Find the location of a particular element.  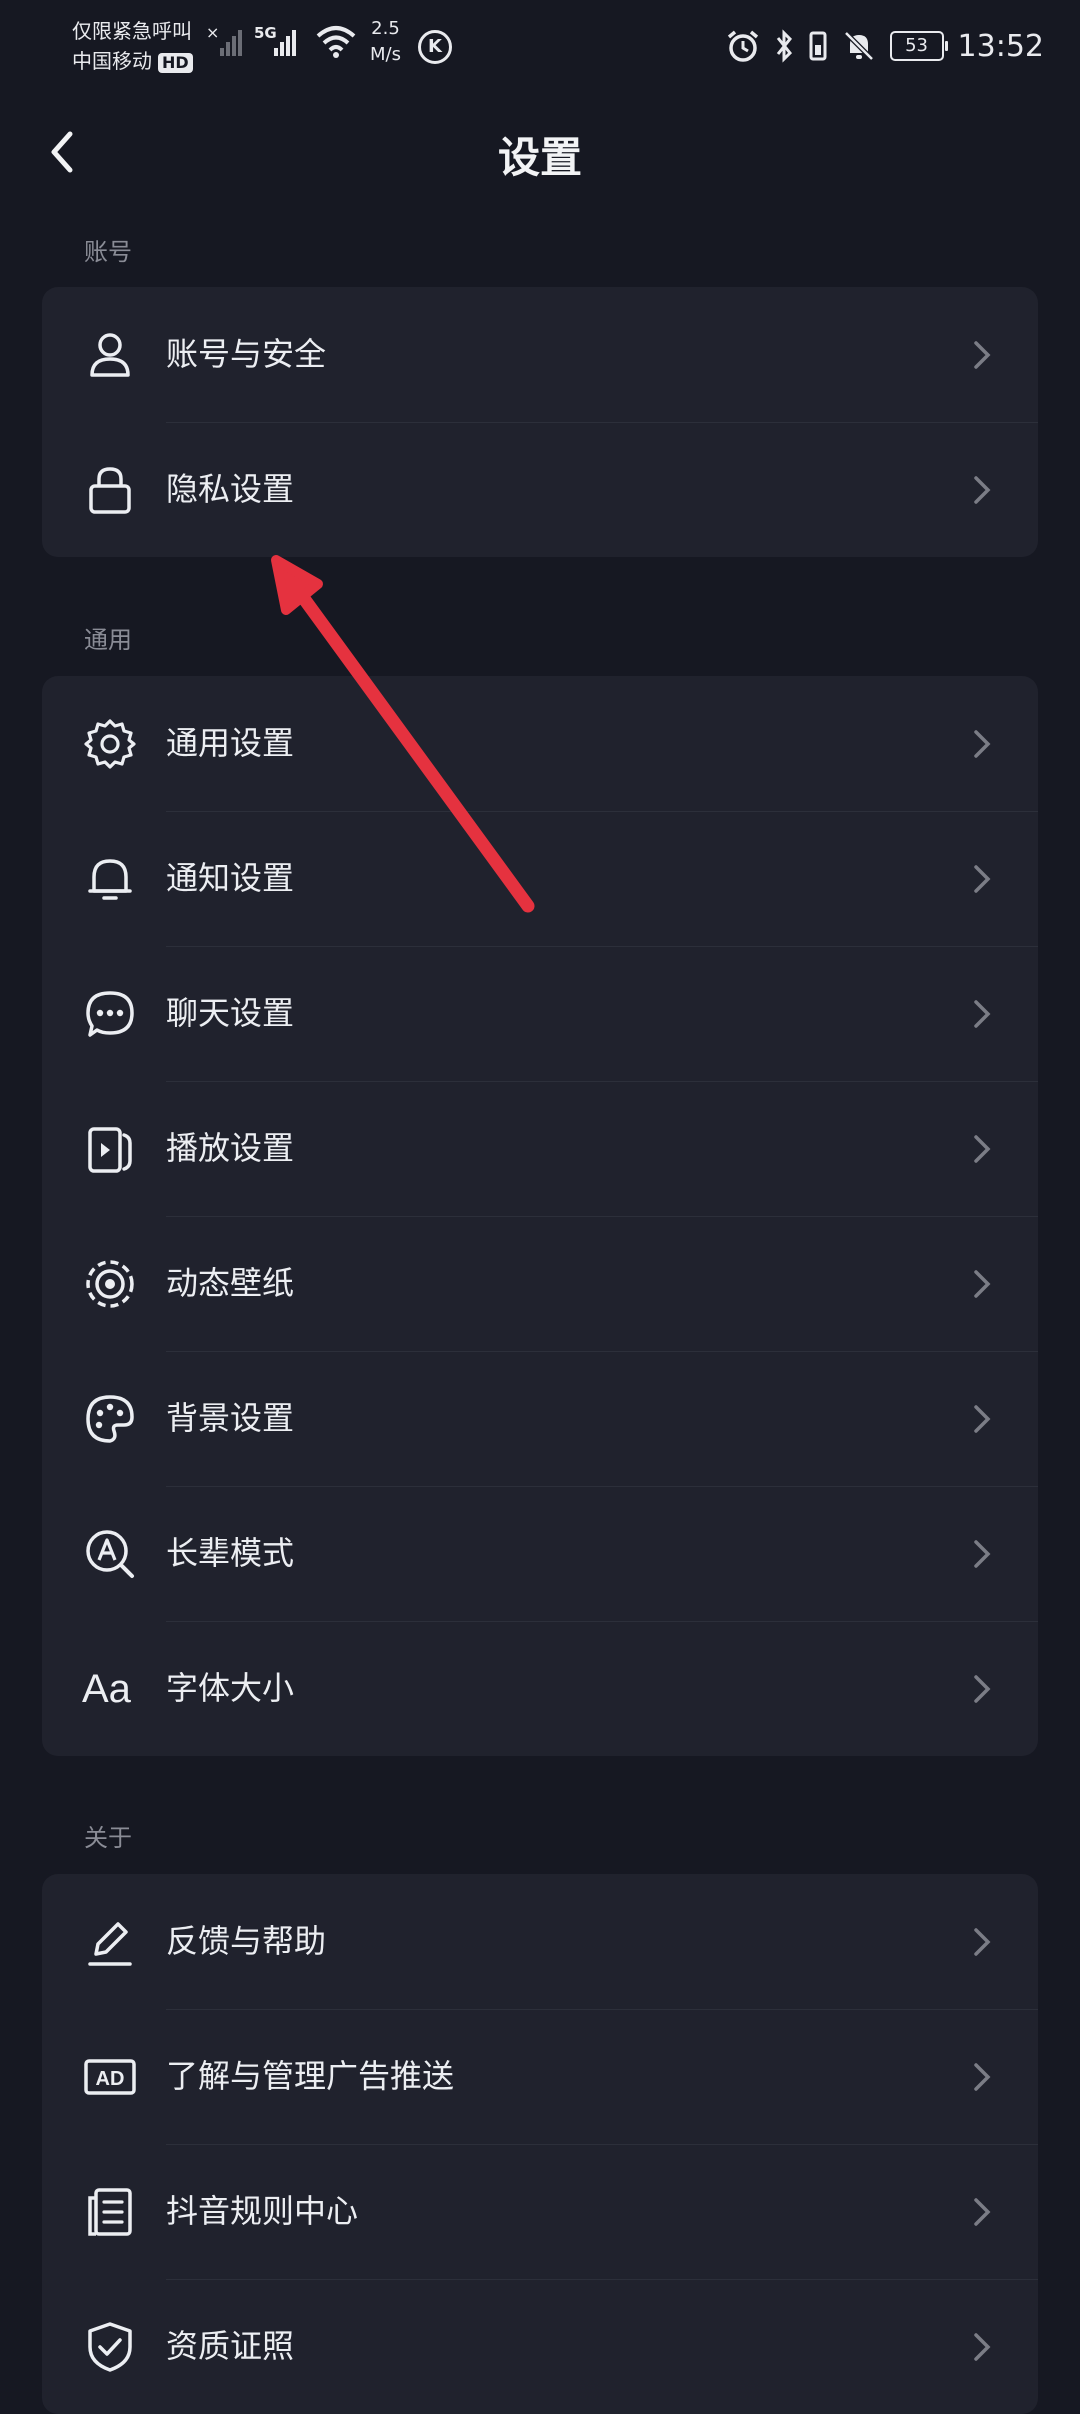

settings-item-label: 了解与管理广告推送 is located at coordinates (310, 2076).